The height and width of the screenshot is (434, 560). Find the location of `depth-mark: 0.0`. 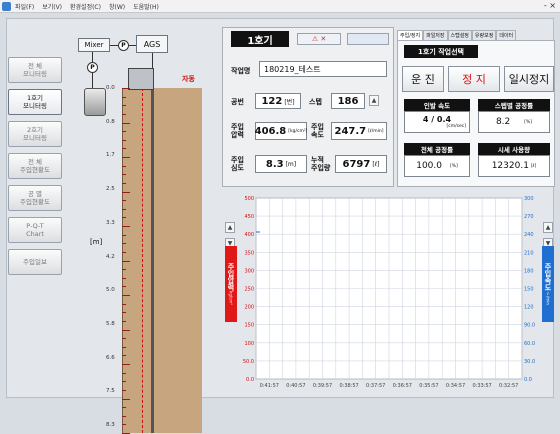

depth-mark: 0.0 is located at coordinates (110, 88).